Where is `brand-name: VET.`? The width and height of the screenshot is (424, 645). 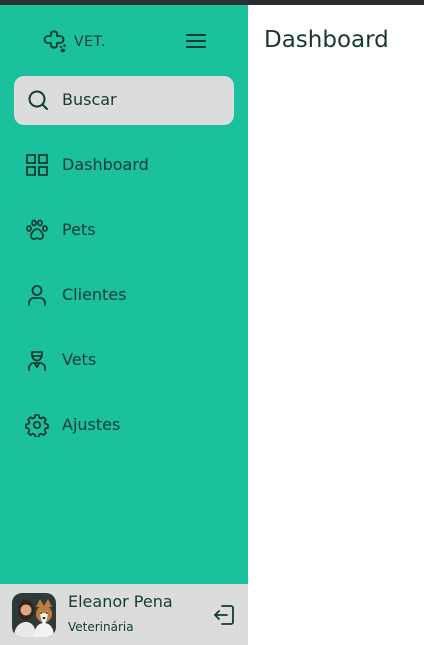 brand-name: VET. is located at coordinates (90, 42).